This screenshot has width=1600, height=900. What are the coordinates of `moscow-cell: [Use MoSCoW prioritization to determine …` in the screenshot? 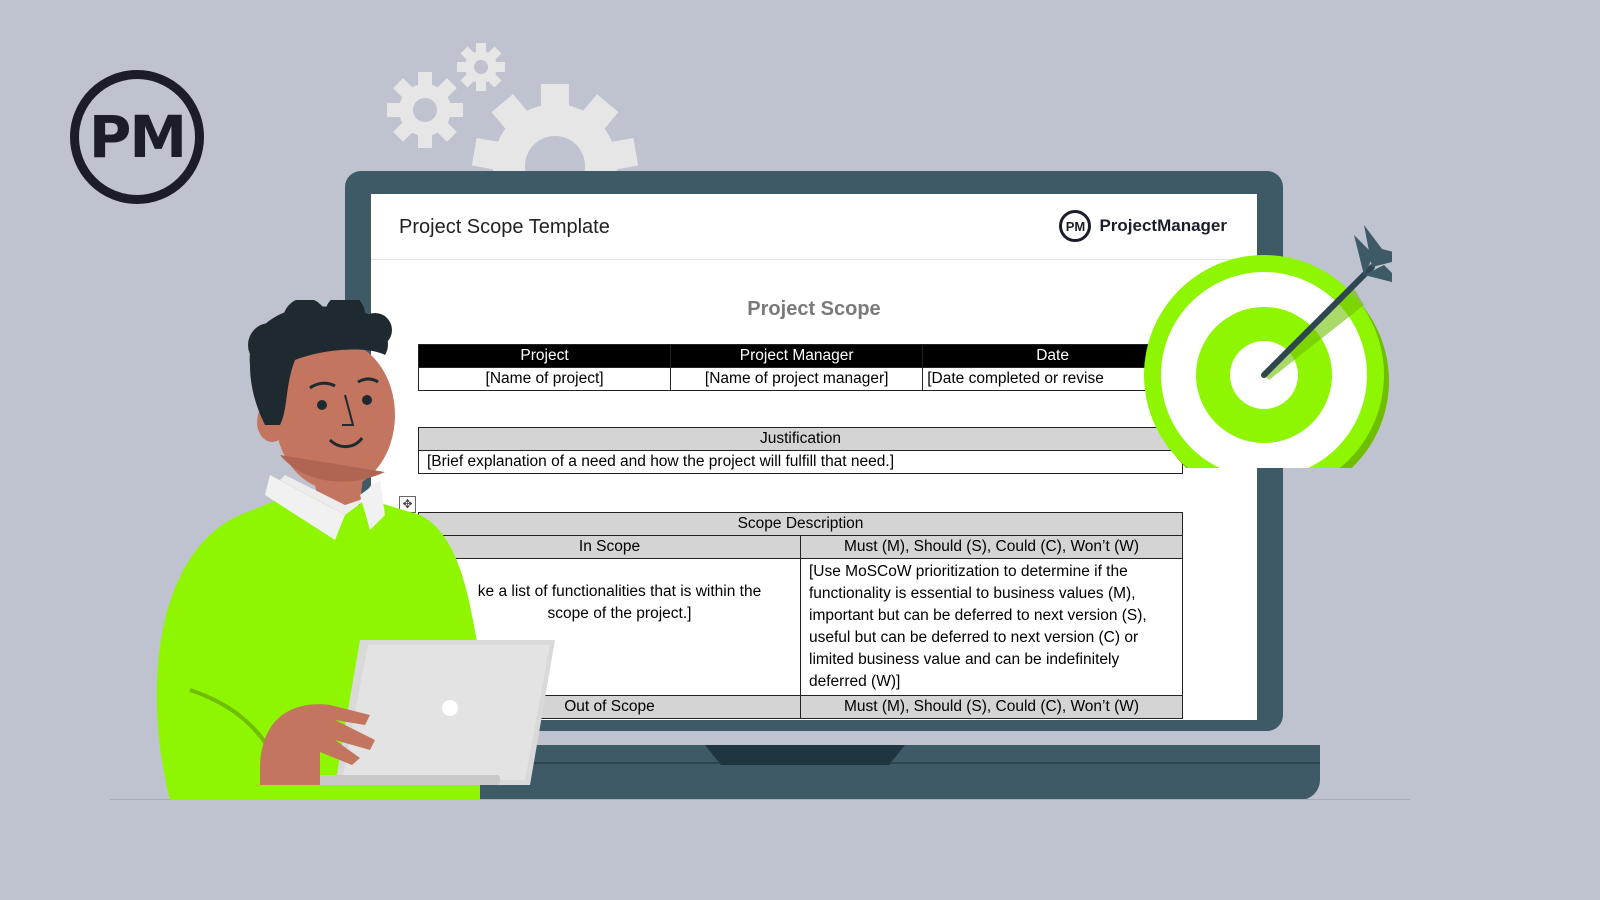 It's located at (991, 627).